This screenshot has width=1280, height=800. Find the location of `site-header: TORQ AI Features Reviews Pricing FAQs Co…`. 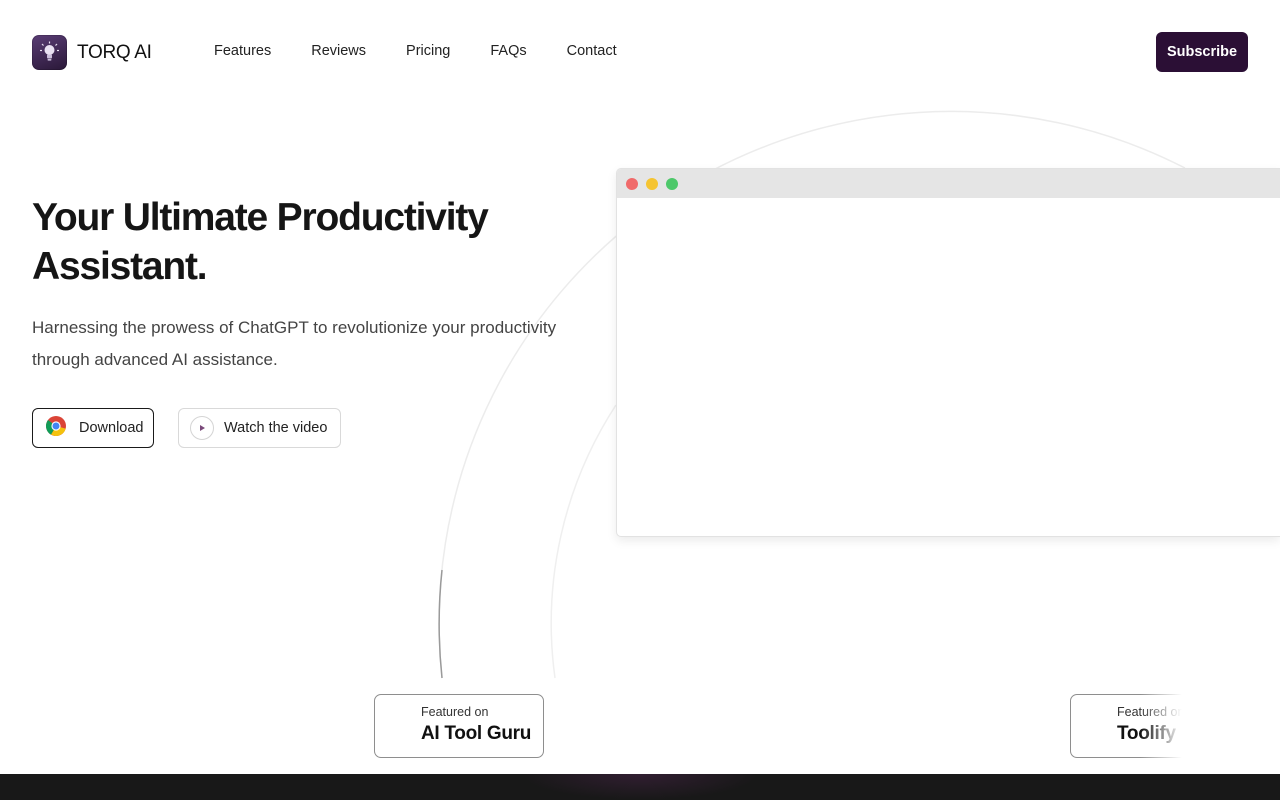

site-header: TORQ AI Features Reviews Pricing FAQs Co… is located at coordinates (640, 52).